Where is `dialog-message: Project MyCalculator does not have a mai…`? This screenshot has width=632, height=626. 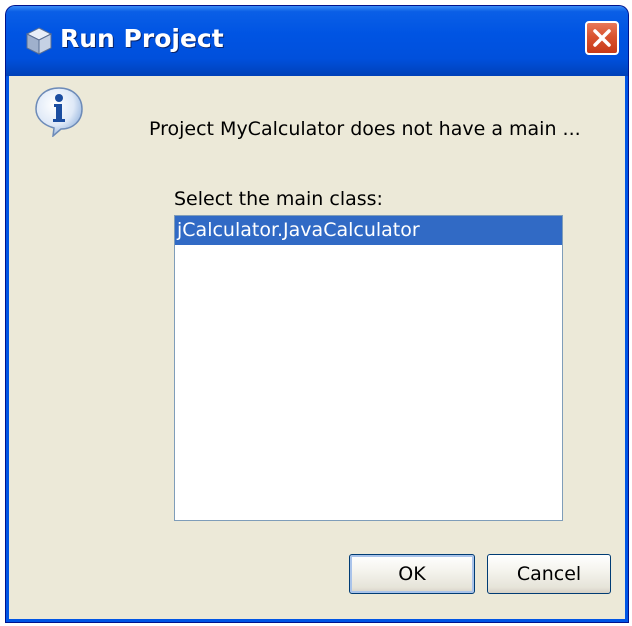
dialog-message: Project MyCalculator does not have a mai… is located at coordinates (365, 129).